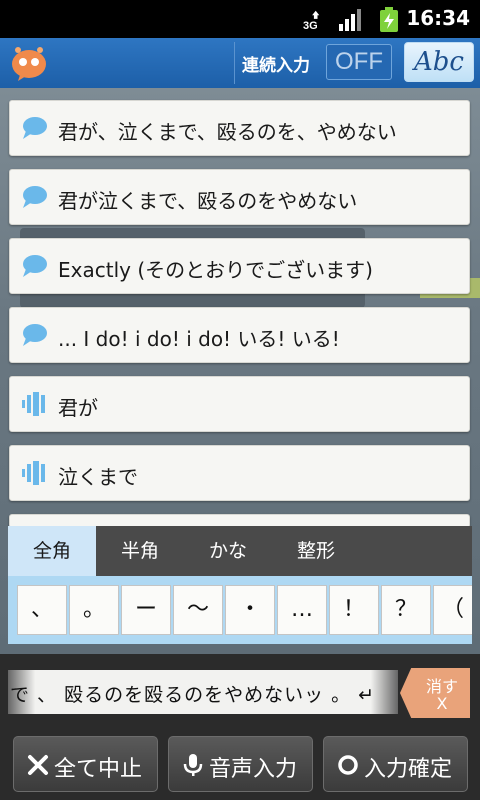 This screenshot has width=480, height=800. I want to click on candidate-text: 君が、泣くまで、殴るのを、やめない, so click(227, 132).